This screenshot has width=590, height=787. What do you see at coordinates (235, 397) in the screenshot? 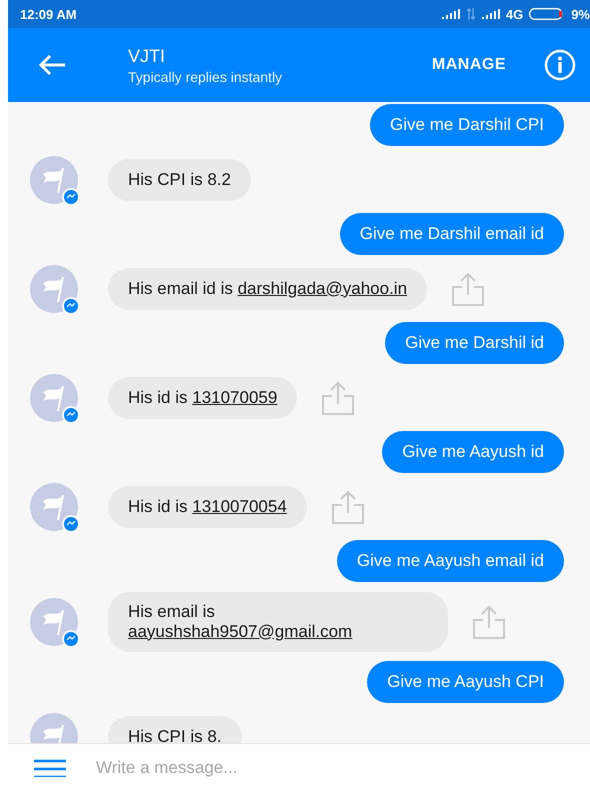
I see `message-link: 131070059` at bounding box center [235, 397].